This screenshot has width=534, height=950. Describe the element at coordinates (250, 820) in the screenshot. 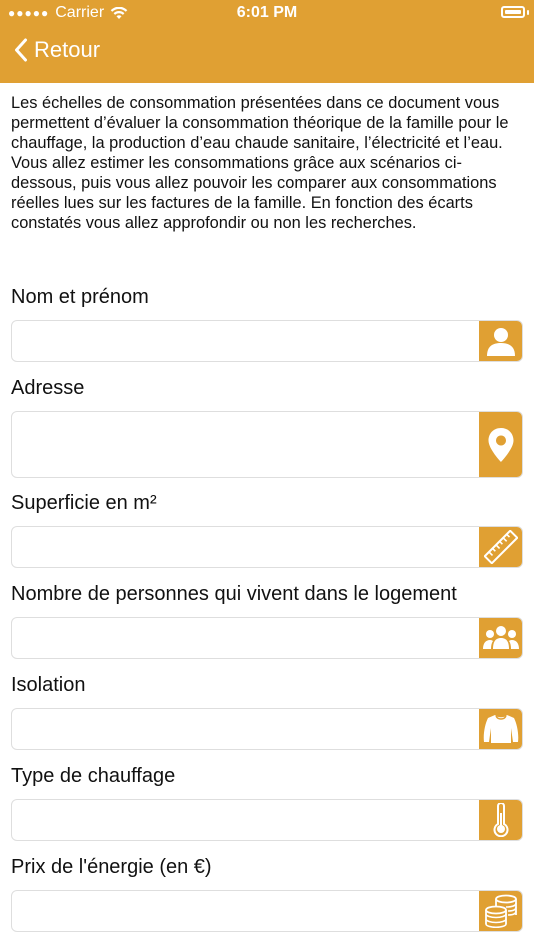

I see `heating-input` at that location.